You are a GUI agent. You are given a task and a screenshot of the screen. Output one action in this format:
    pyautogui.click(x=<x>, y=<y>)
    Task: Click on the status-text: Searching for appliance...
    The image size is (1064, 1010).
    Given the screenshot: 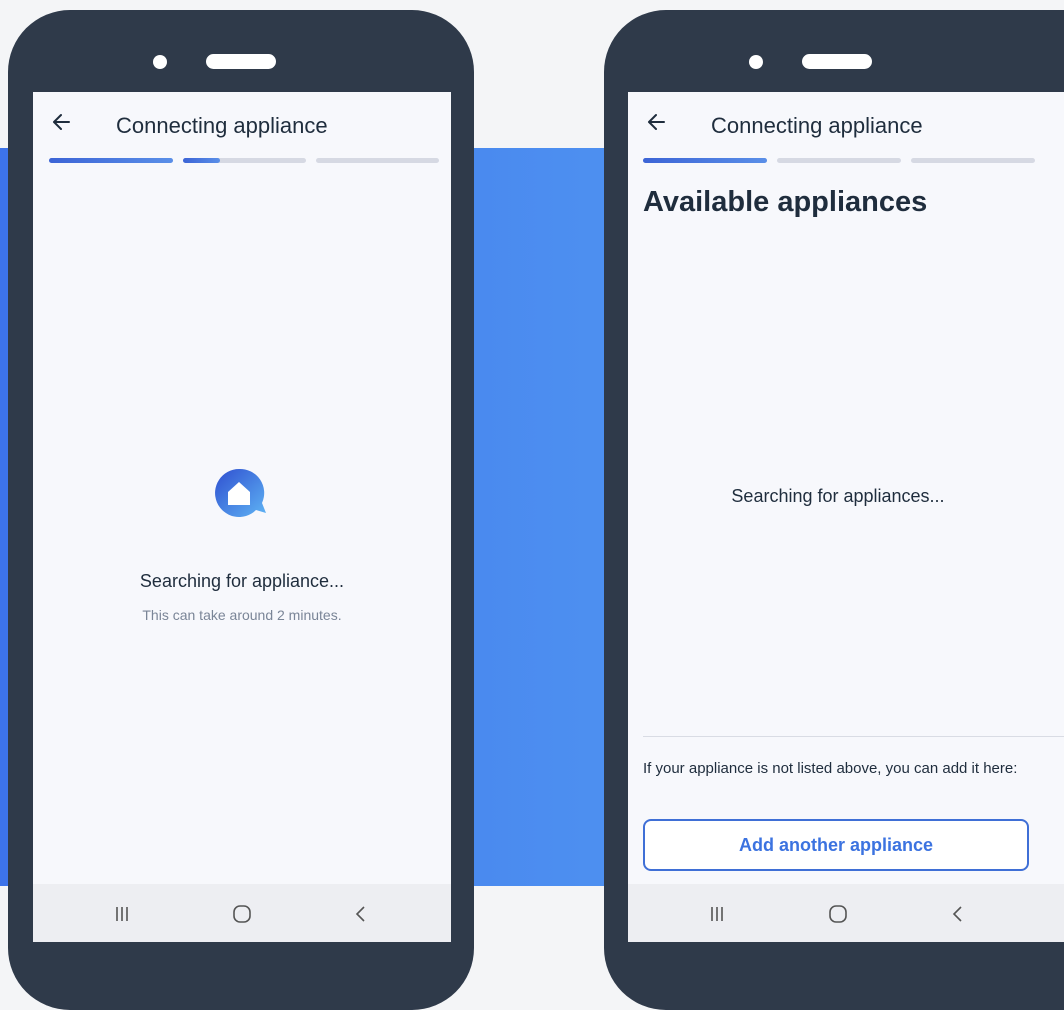 What is the action you would take?
    pyautogui.click(x=242, y=581)
    